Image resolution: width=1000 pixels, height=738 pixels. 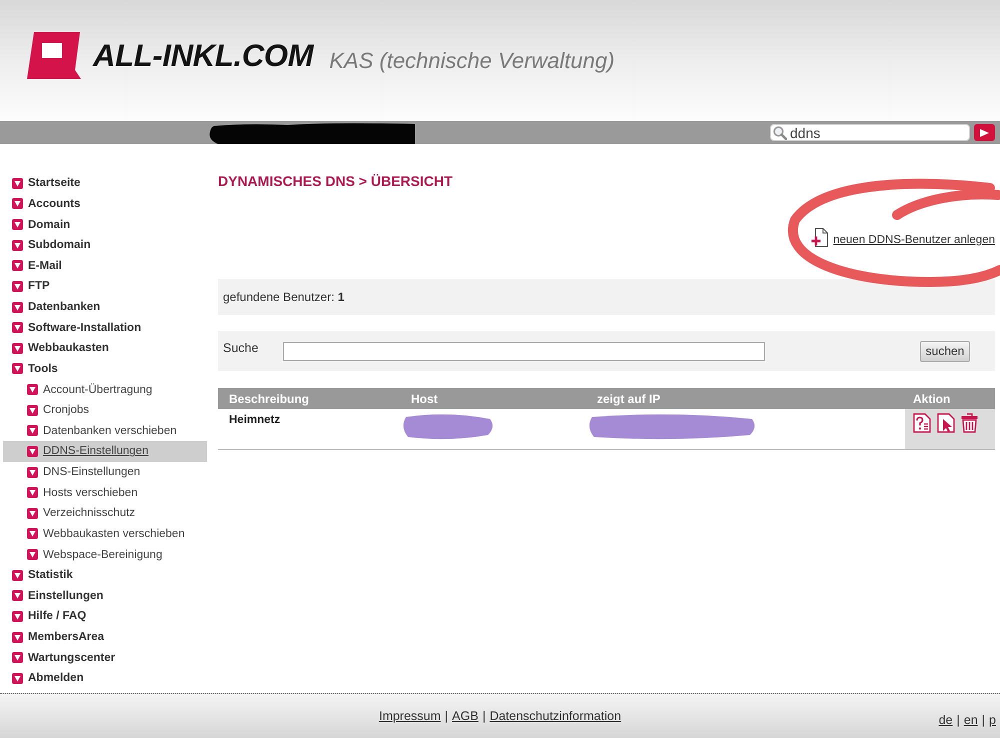 What do you see at coordinates (946, 423) in the screenshot?
I see `document-cursor-icon` at bounding box center [946, 423].